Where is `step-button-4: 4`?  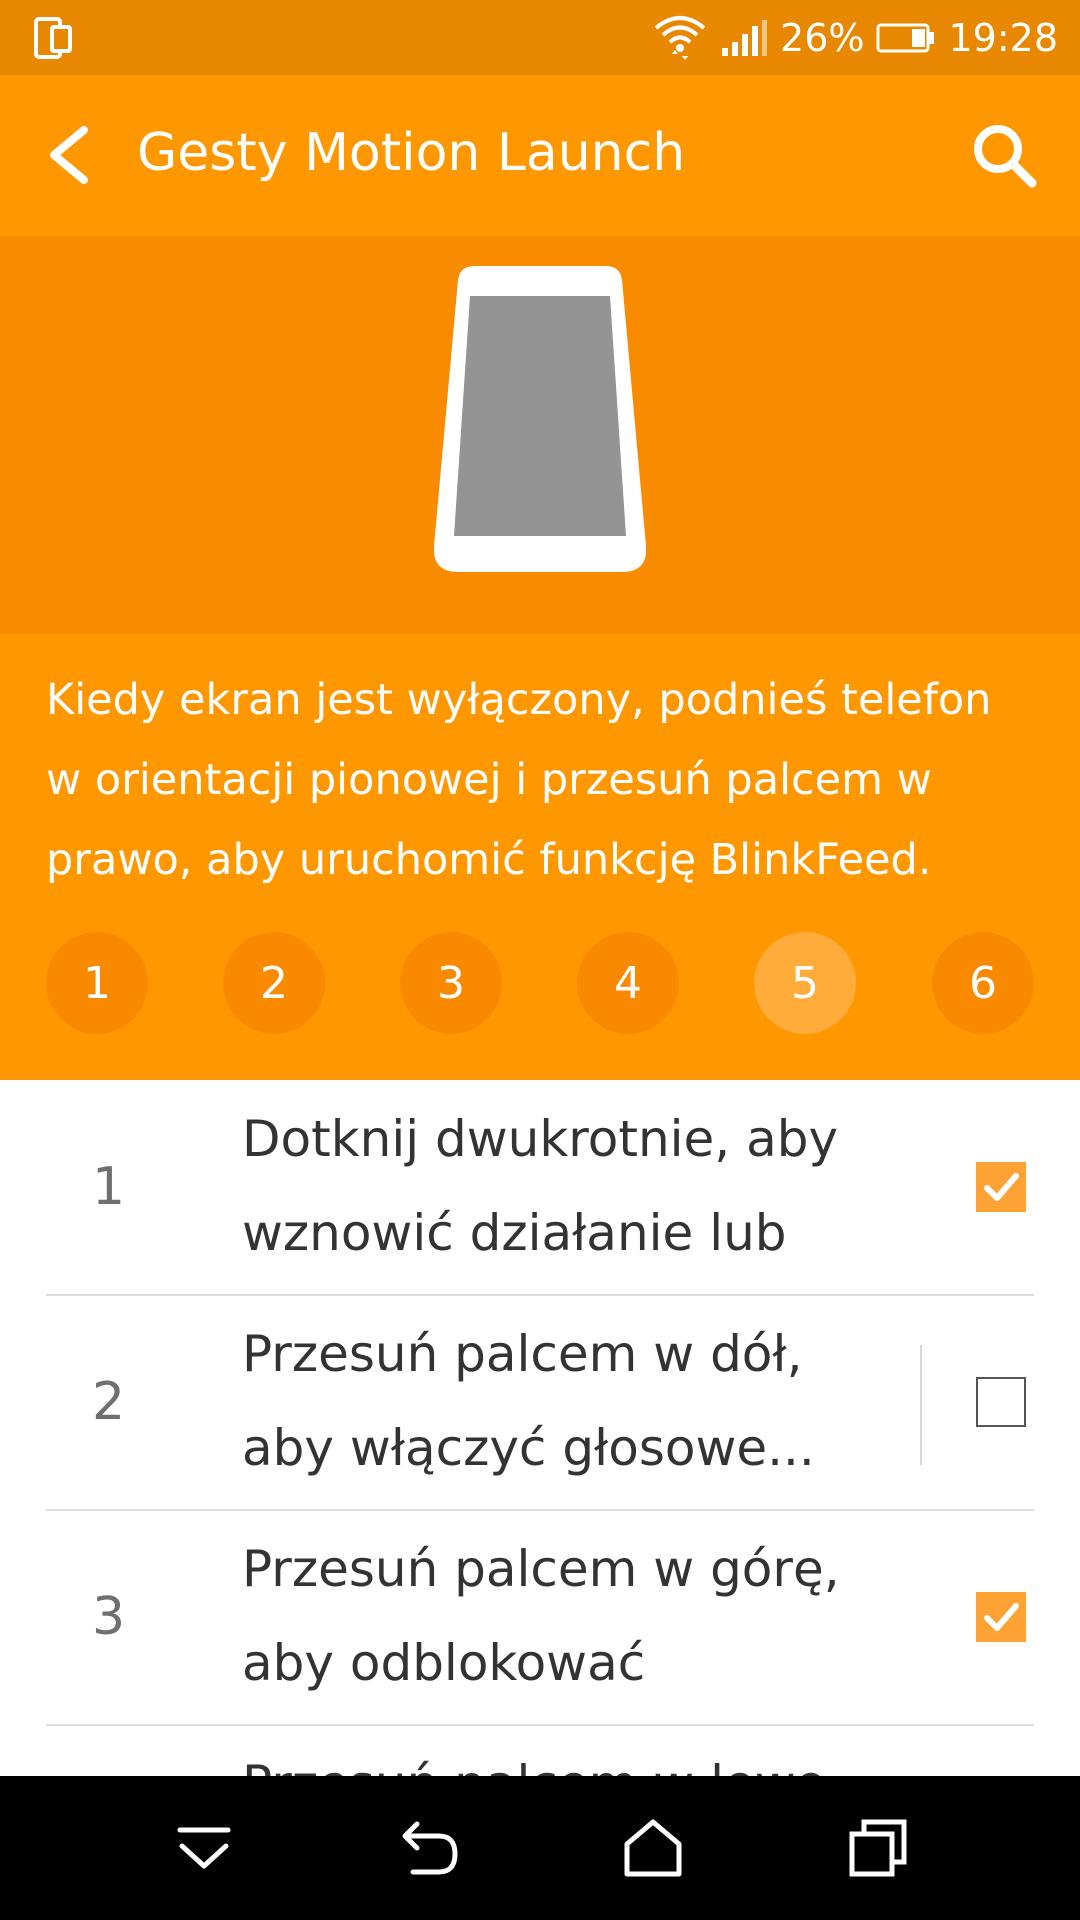
step-button-4: 4 is located at coordinates (628, 983).